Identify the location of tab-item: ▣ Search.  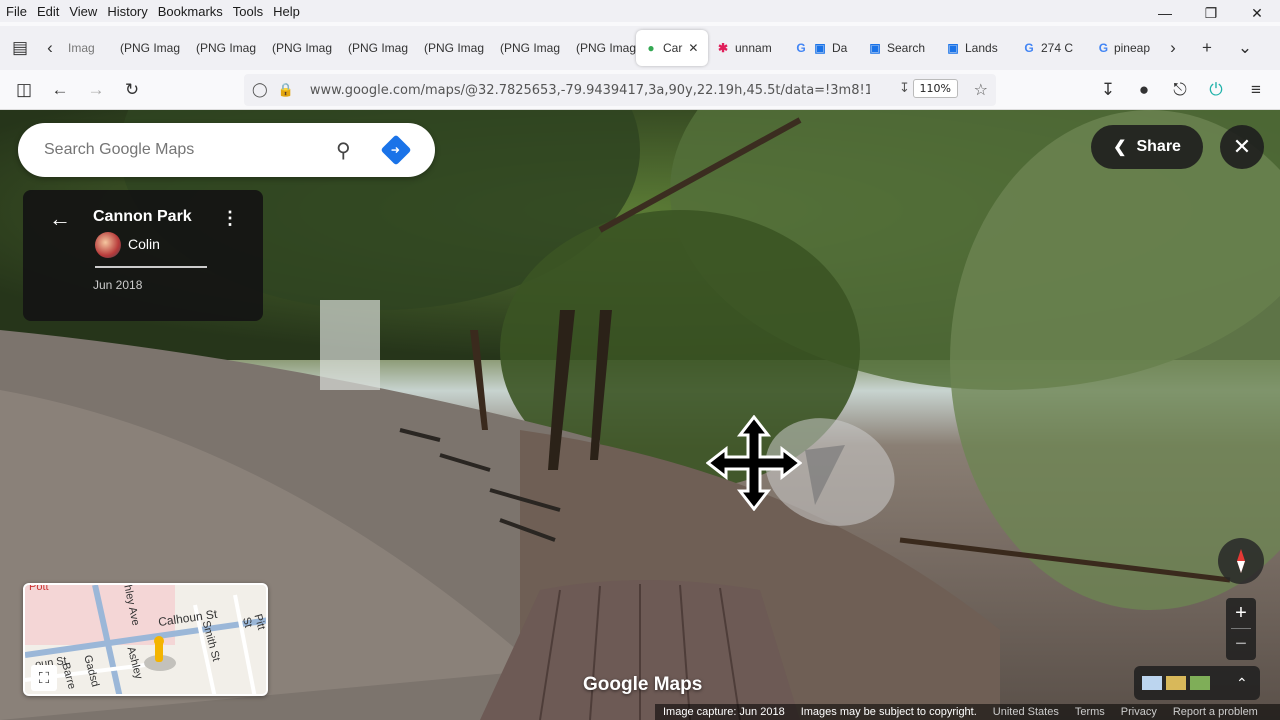
(899, 48).